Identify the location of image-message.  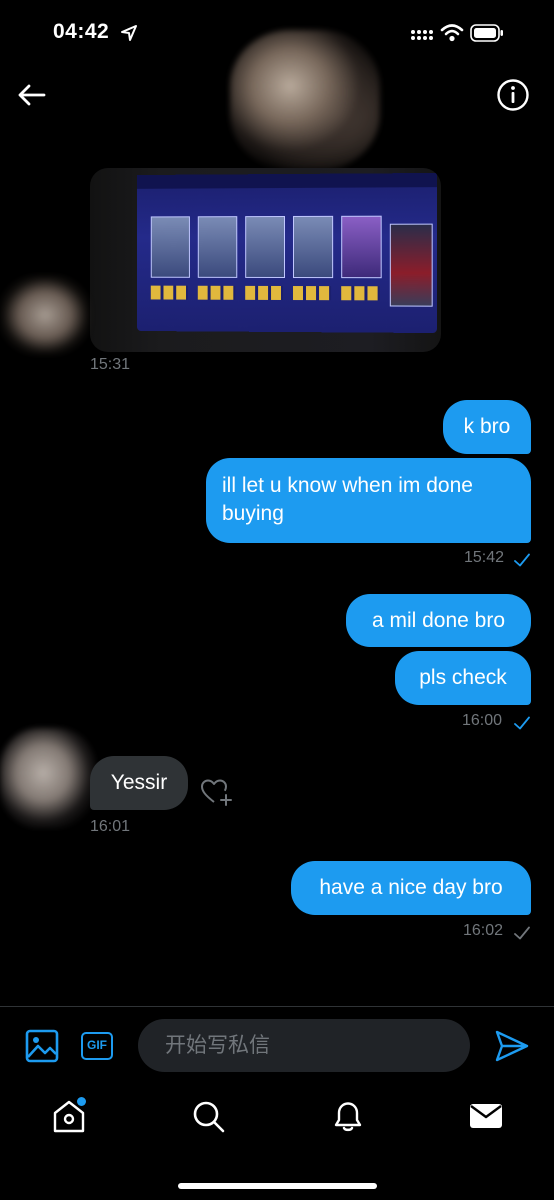
(265, 260).